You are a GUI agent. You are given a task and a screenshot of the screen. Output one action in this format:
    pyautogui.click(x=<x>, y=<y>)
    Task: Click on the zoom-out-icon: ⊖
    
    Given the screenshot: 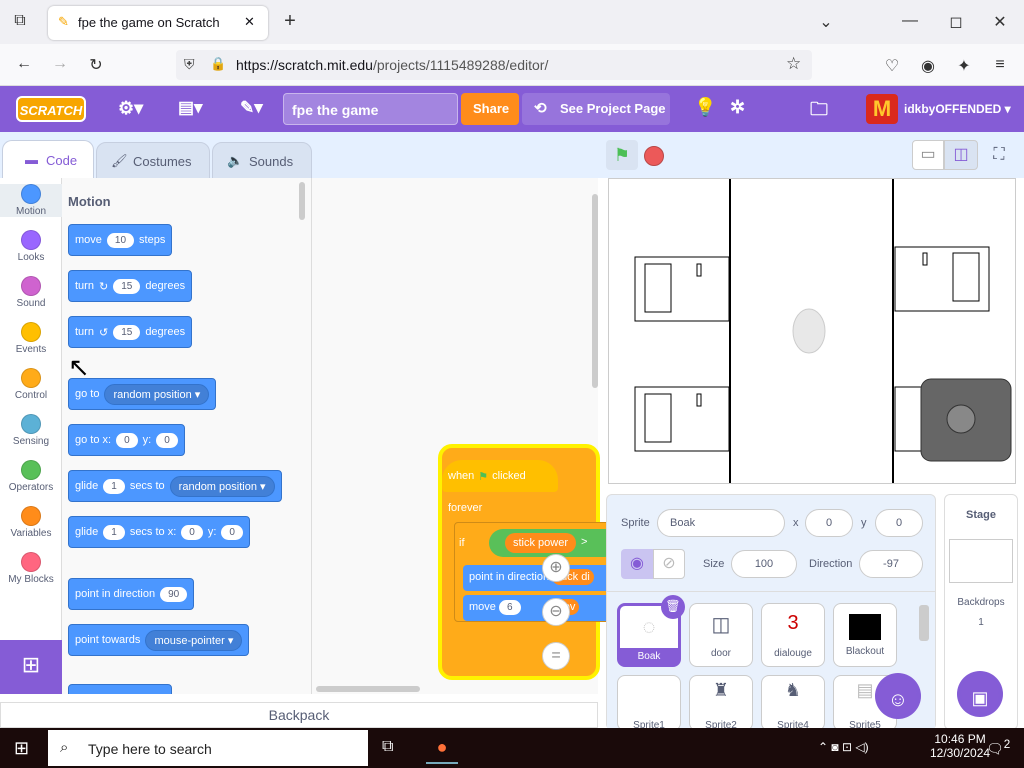 What is the action you would take?
    pyautogui.click(x=556, y=612)
    